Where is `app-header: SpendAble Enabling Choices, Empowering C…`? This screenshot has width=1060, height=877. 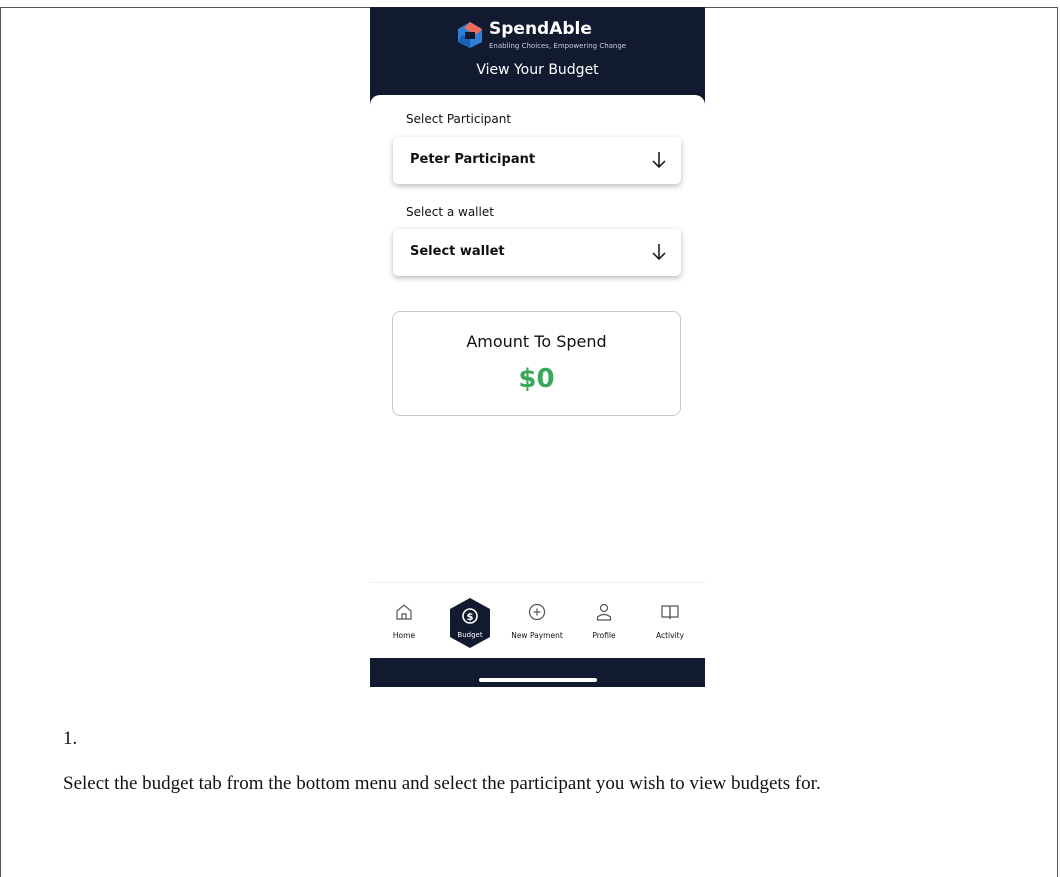
app-header: SpendAble Enabling Choices, Empowering C… is located at coordinates (537, 57).